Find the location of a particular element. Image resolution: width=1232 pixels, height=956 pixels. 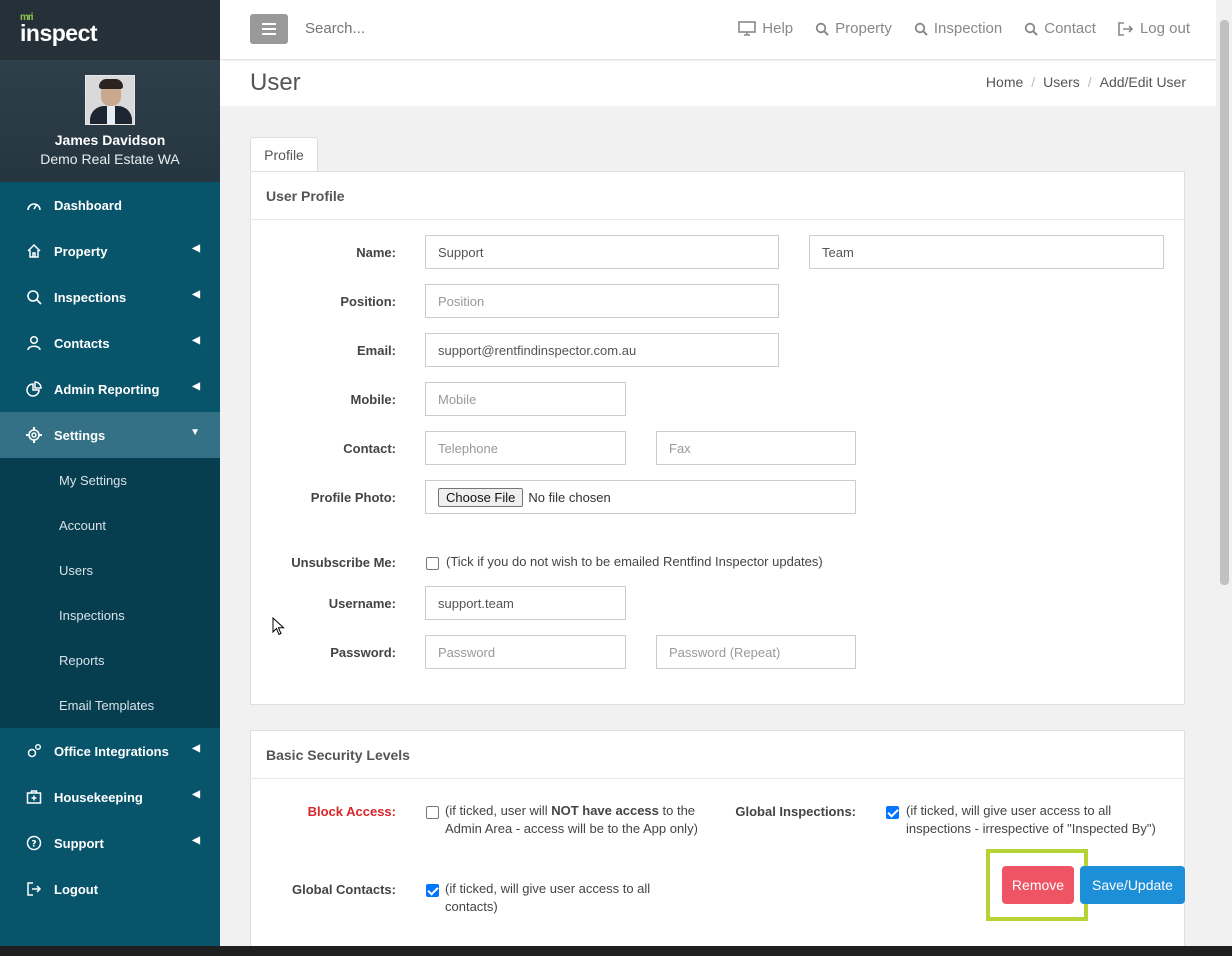

save-update-button: Save/Update is located at coordinates (1132, 885).